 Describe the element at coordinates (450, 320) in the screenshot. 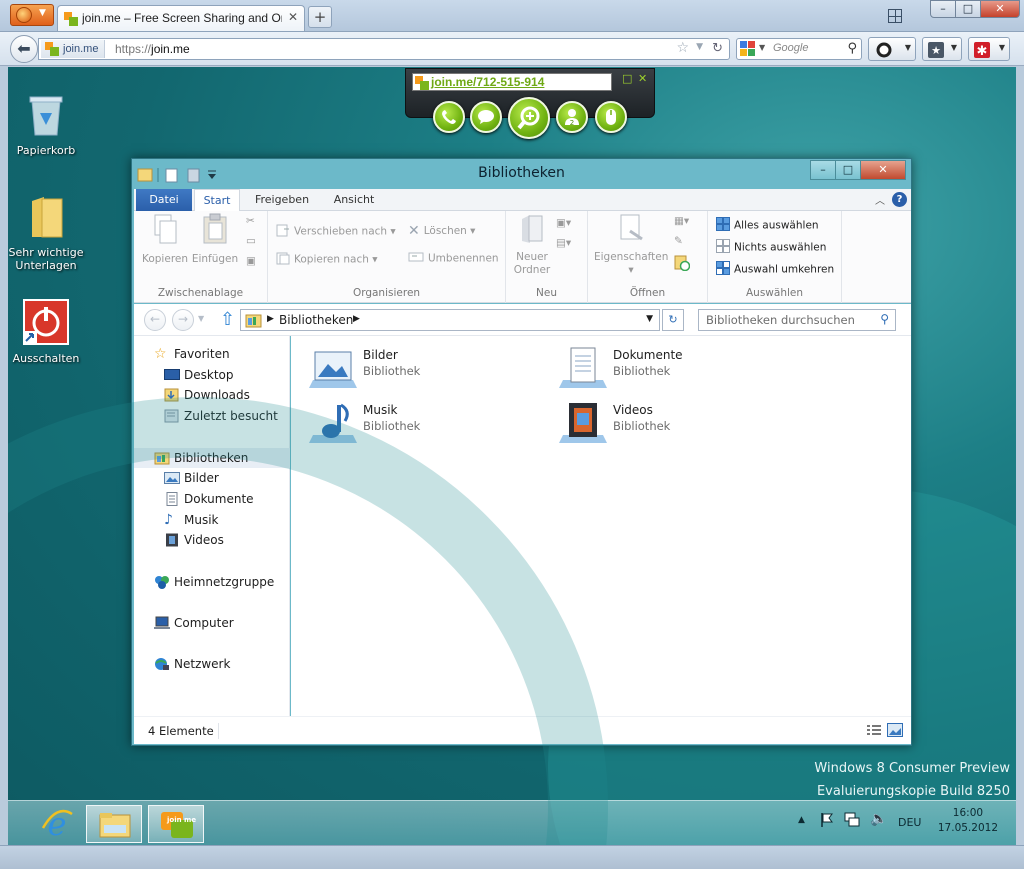

I see `address-bar: ▶ Bibliotheken ▶ ▼` at that location.